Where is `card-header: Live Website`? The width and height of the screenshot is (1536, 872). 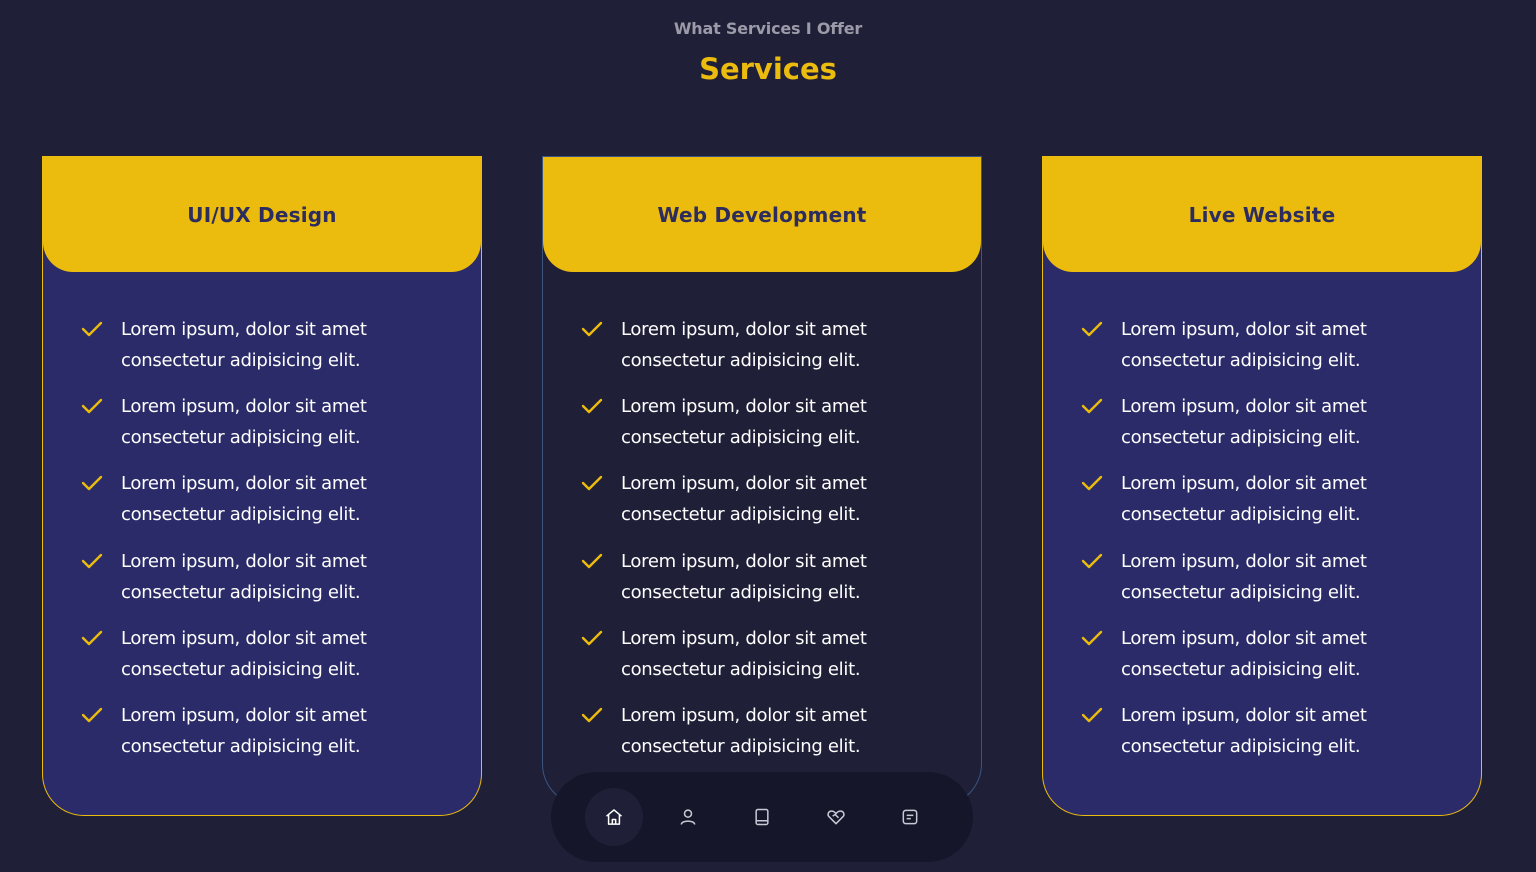
card-header: Live Website is located at coordinates (1262, 214).